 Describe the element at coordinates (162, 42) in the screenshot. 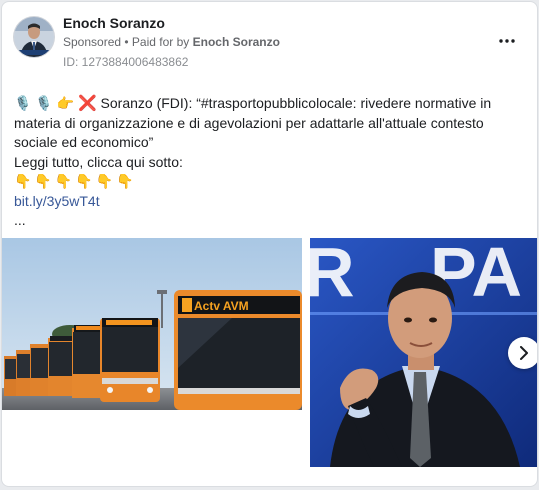

I see `paid-for-prefix: Paid for by` at that location.